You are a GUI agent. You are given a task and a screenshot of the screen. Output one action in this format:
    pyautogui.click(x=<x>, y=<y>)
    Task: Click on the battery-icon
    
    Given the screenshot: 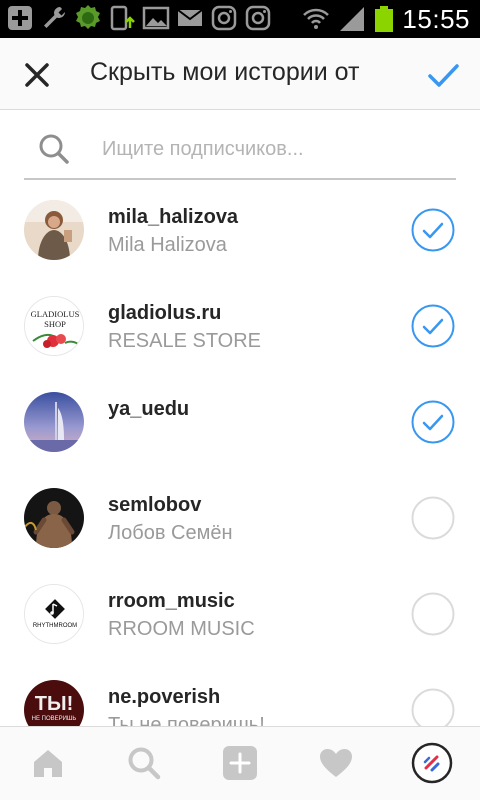 What is the action you would take?
    pyautogui.click(x=384, y=19)
    